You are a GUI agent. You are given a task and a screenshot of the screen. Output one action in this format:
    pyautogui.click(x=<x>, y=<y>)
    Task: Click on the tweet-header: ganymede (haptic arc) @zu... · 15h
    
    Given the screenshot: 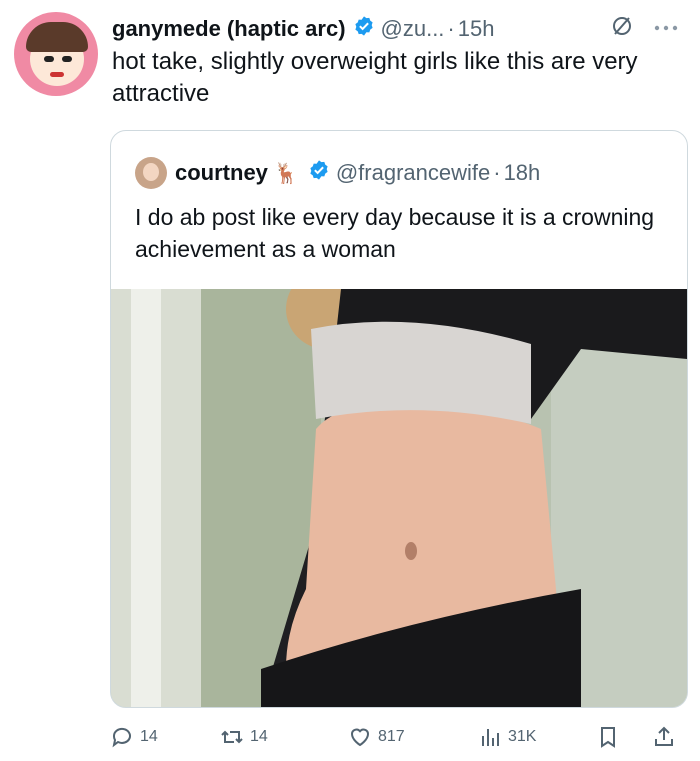 What is the action you would take?
    pyautogui.click(x=303, y=29)
    